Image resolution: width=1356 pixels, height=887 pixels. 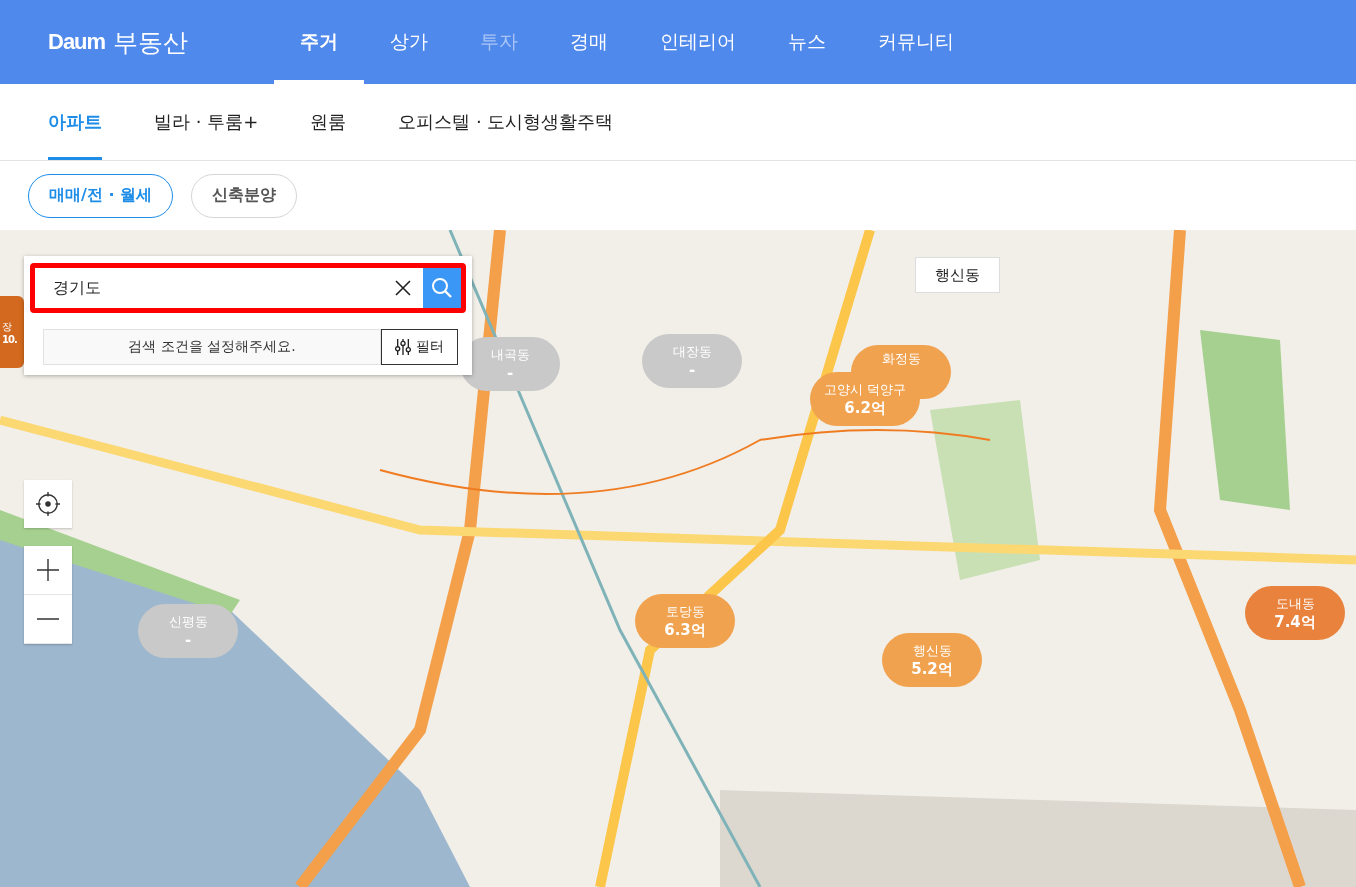 What do you see at coordinates (77, 42) in the screenshot?
I see `logo: Daum` at bounding box center [77, 42].